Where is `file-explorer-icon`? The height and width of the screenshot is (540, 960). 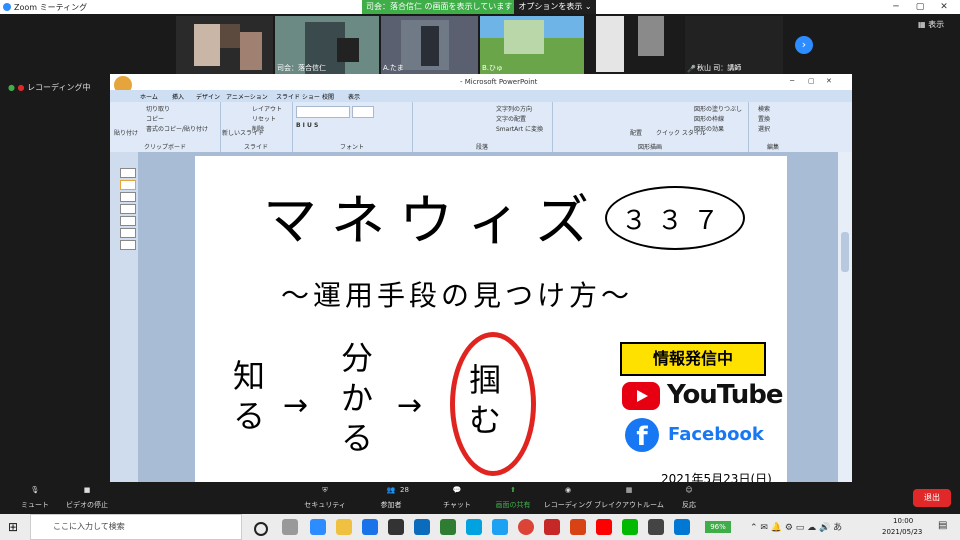
file-explorer-icon is located at coordinates (344, 527).